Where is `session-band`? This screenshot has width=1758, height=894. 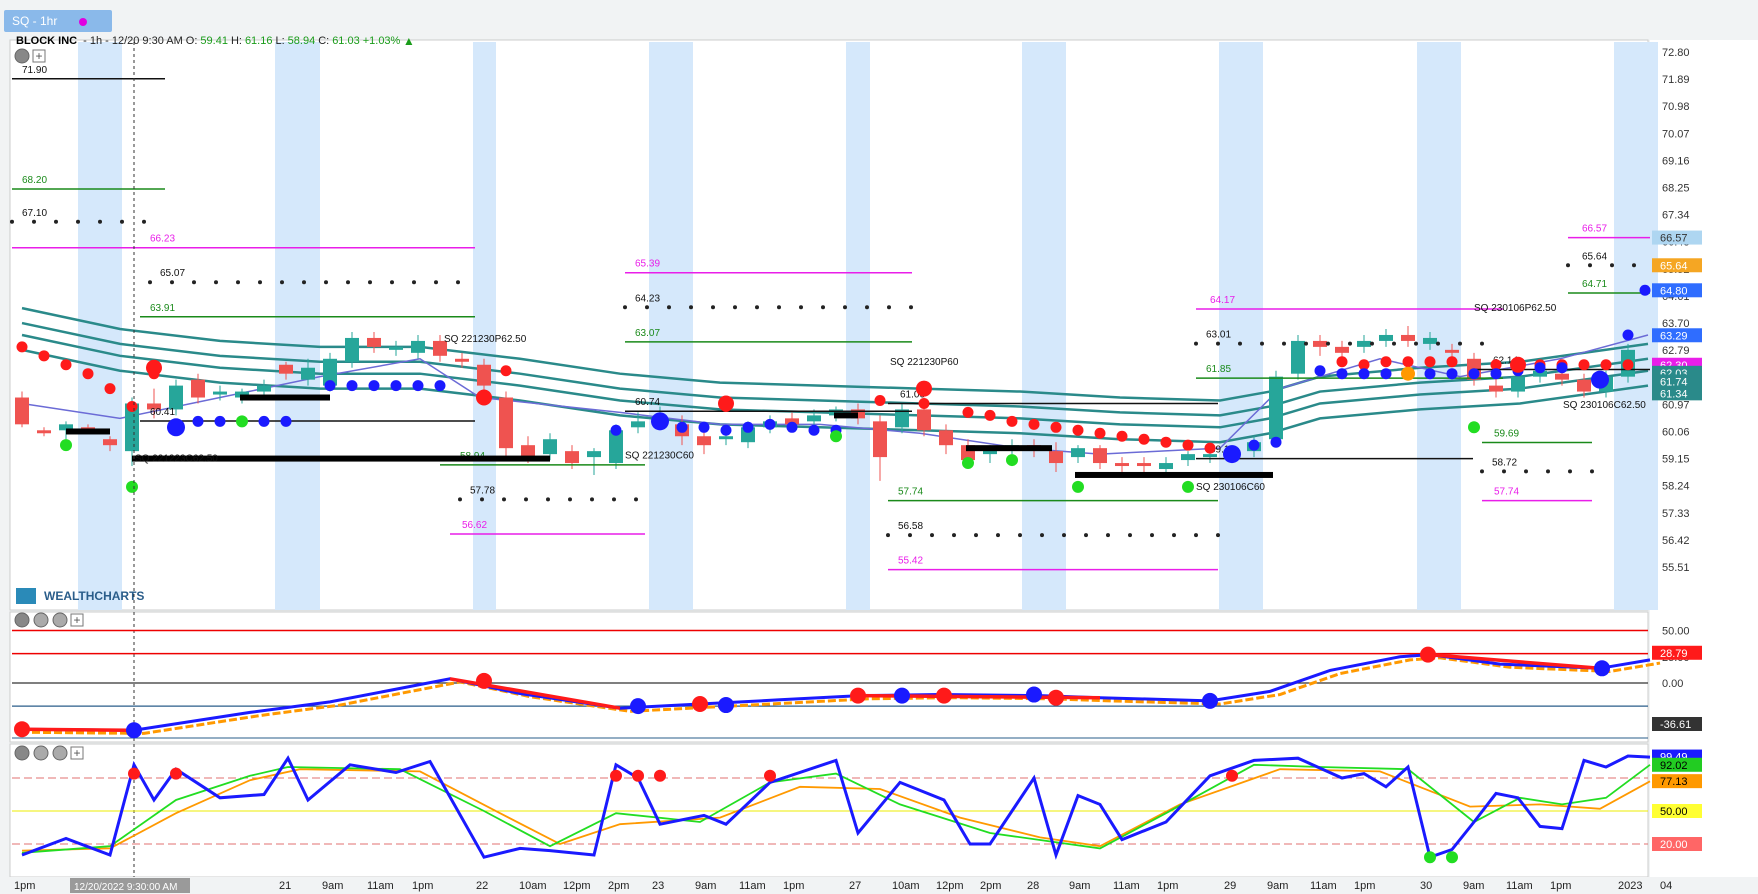
session-band is located at coordinates (858, 326).